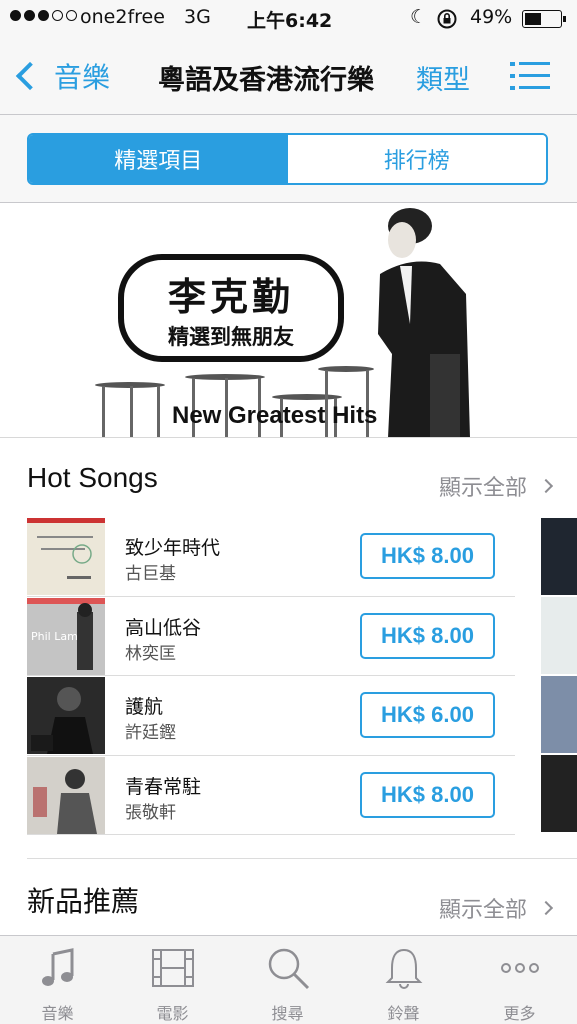  What do you see at coordinates (230, 297) in the screenshot?
I see `banner-artist: 李克勤` at bounding box center [230, 297].